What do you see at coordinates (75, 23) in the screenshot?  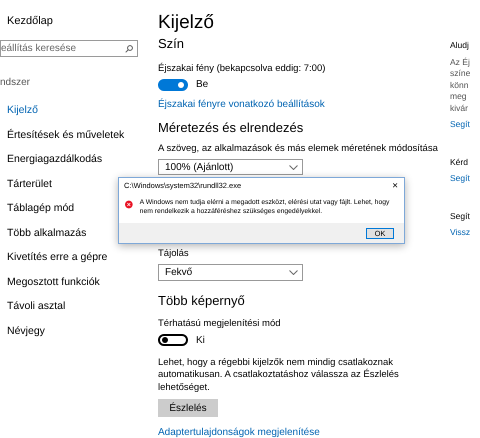 I see `home-link: Kezdőlap` at bounding box center [75, 23].